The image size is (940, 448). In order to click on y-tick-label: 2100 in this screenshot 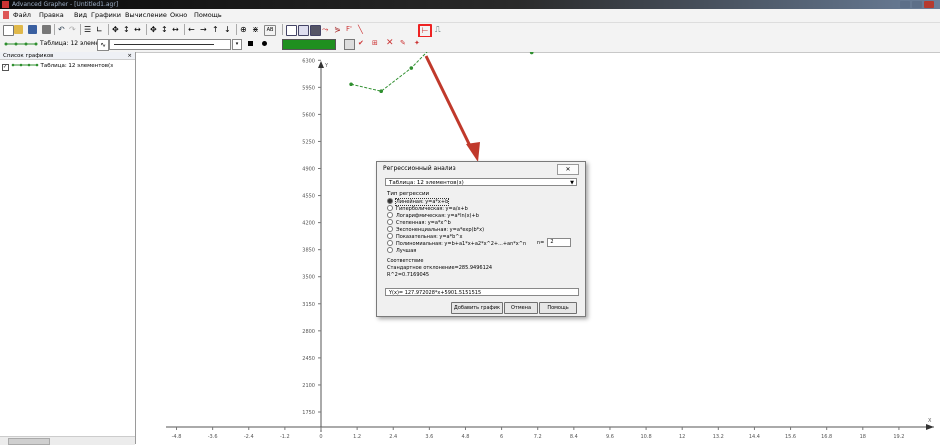, I will do `click(308, 386)`.